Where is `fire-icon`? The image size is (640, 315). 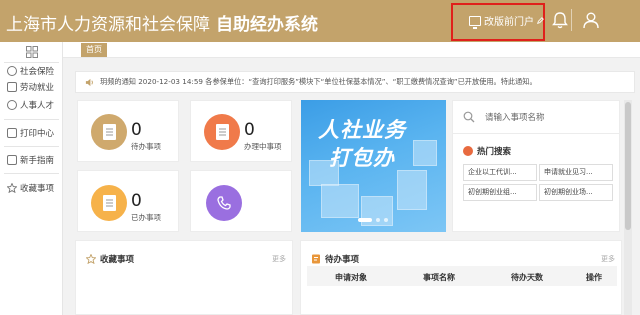 fire-icon is located at coordinates (468, 151).